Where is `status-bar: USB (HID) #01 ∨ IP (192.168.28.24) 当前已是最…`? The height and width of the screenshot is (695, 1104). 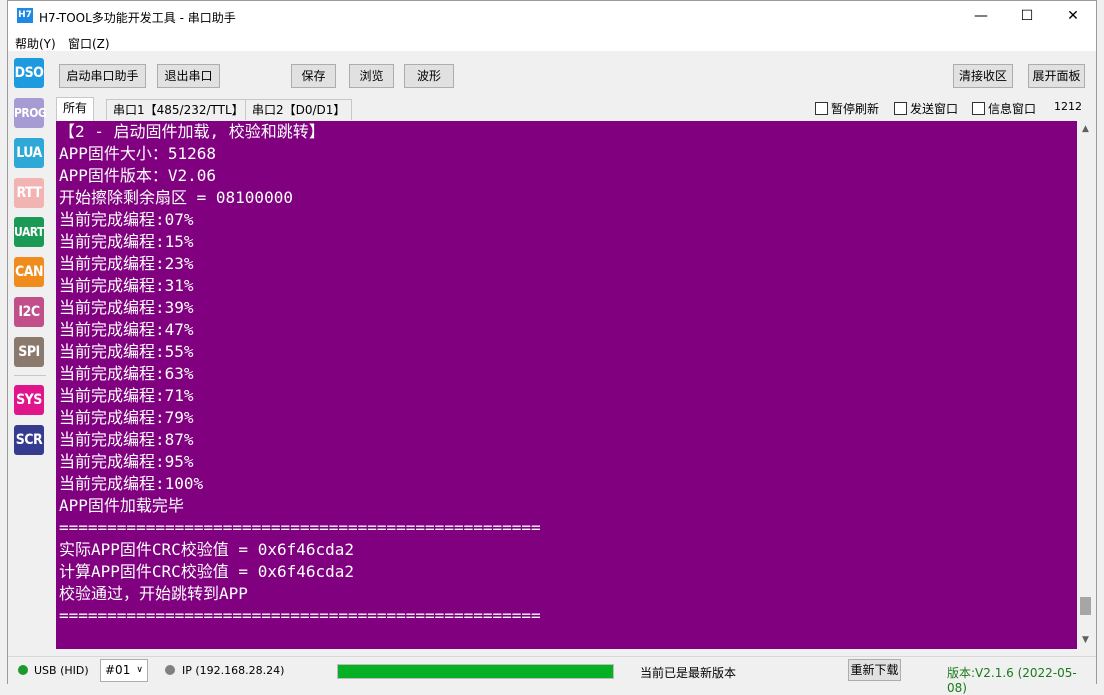 status-bar: USB (HID) #01 ∨ IP (192.168.28.24) 当前已是最… is located at coordinates (552, 675).